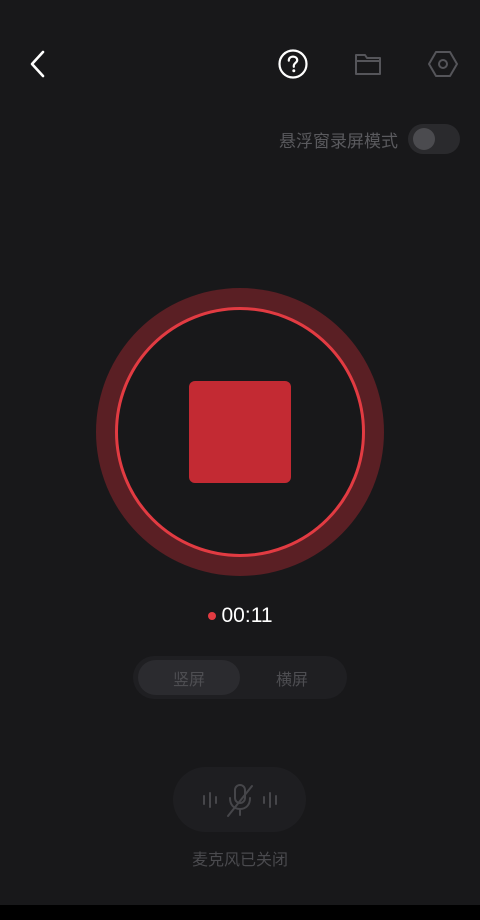 The image size is (480, 920). What do you see at coordinates (240, 912) in the screenshot?
I see `system-navigation-bar` at bounding box center [240, 912].